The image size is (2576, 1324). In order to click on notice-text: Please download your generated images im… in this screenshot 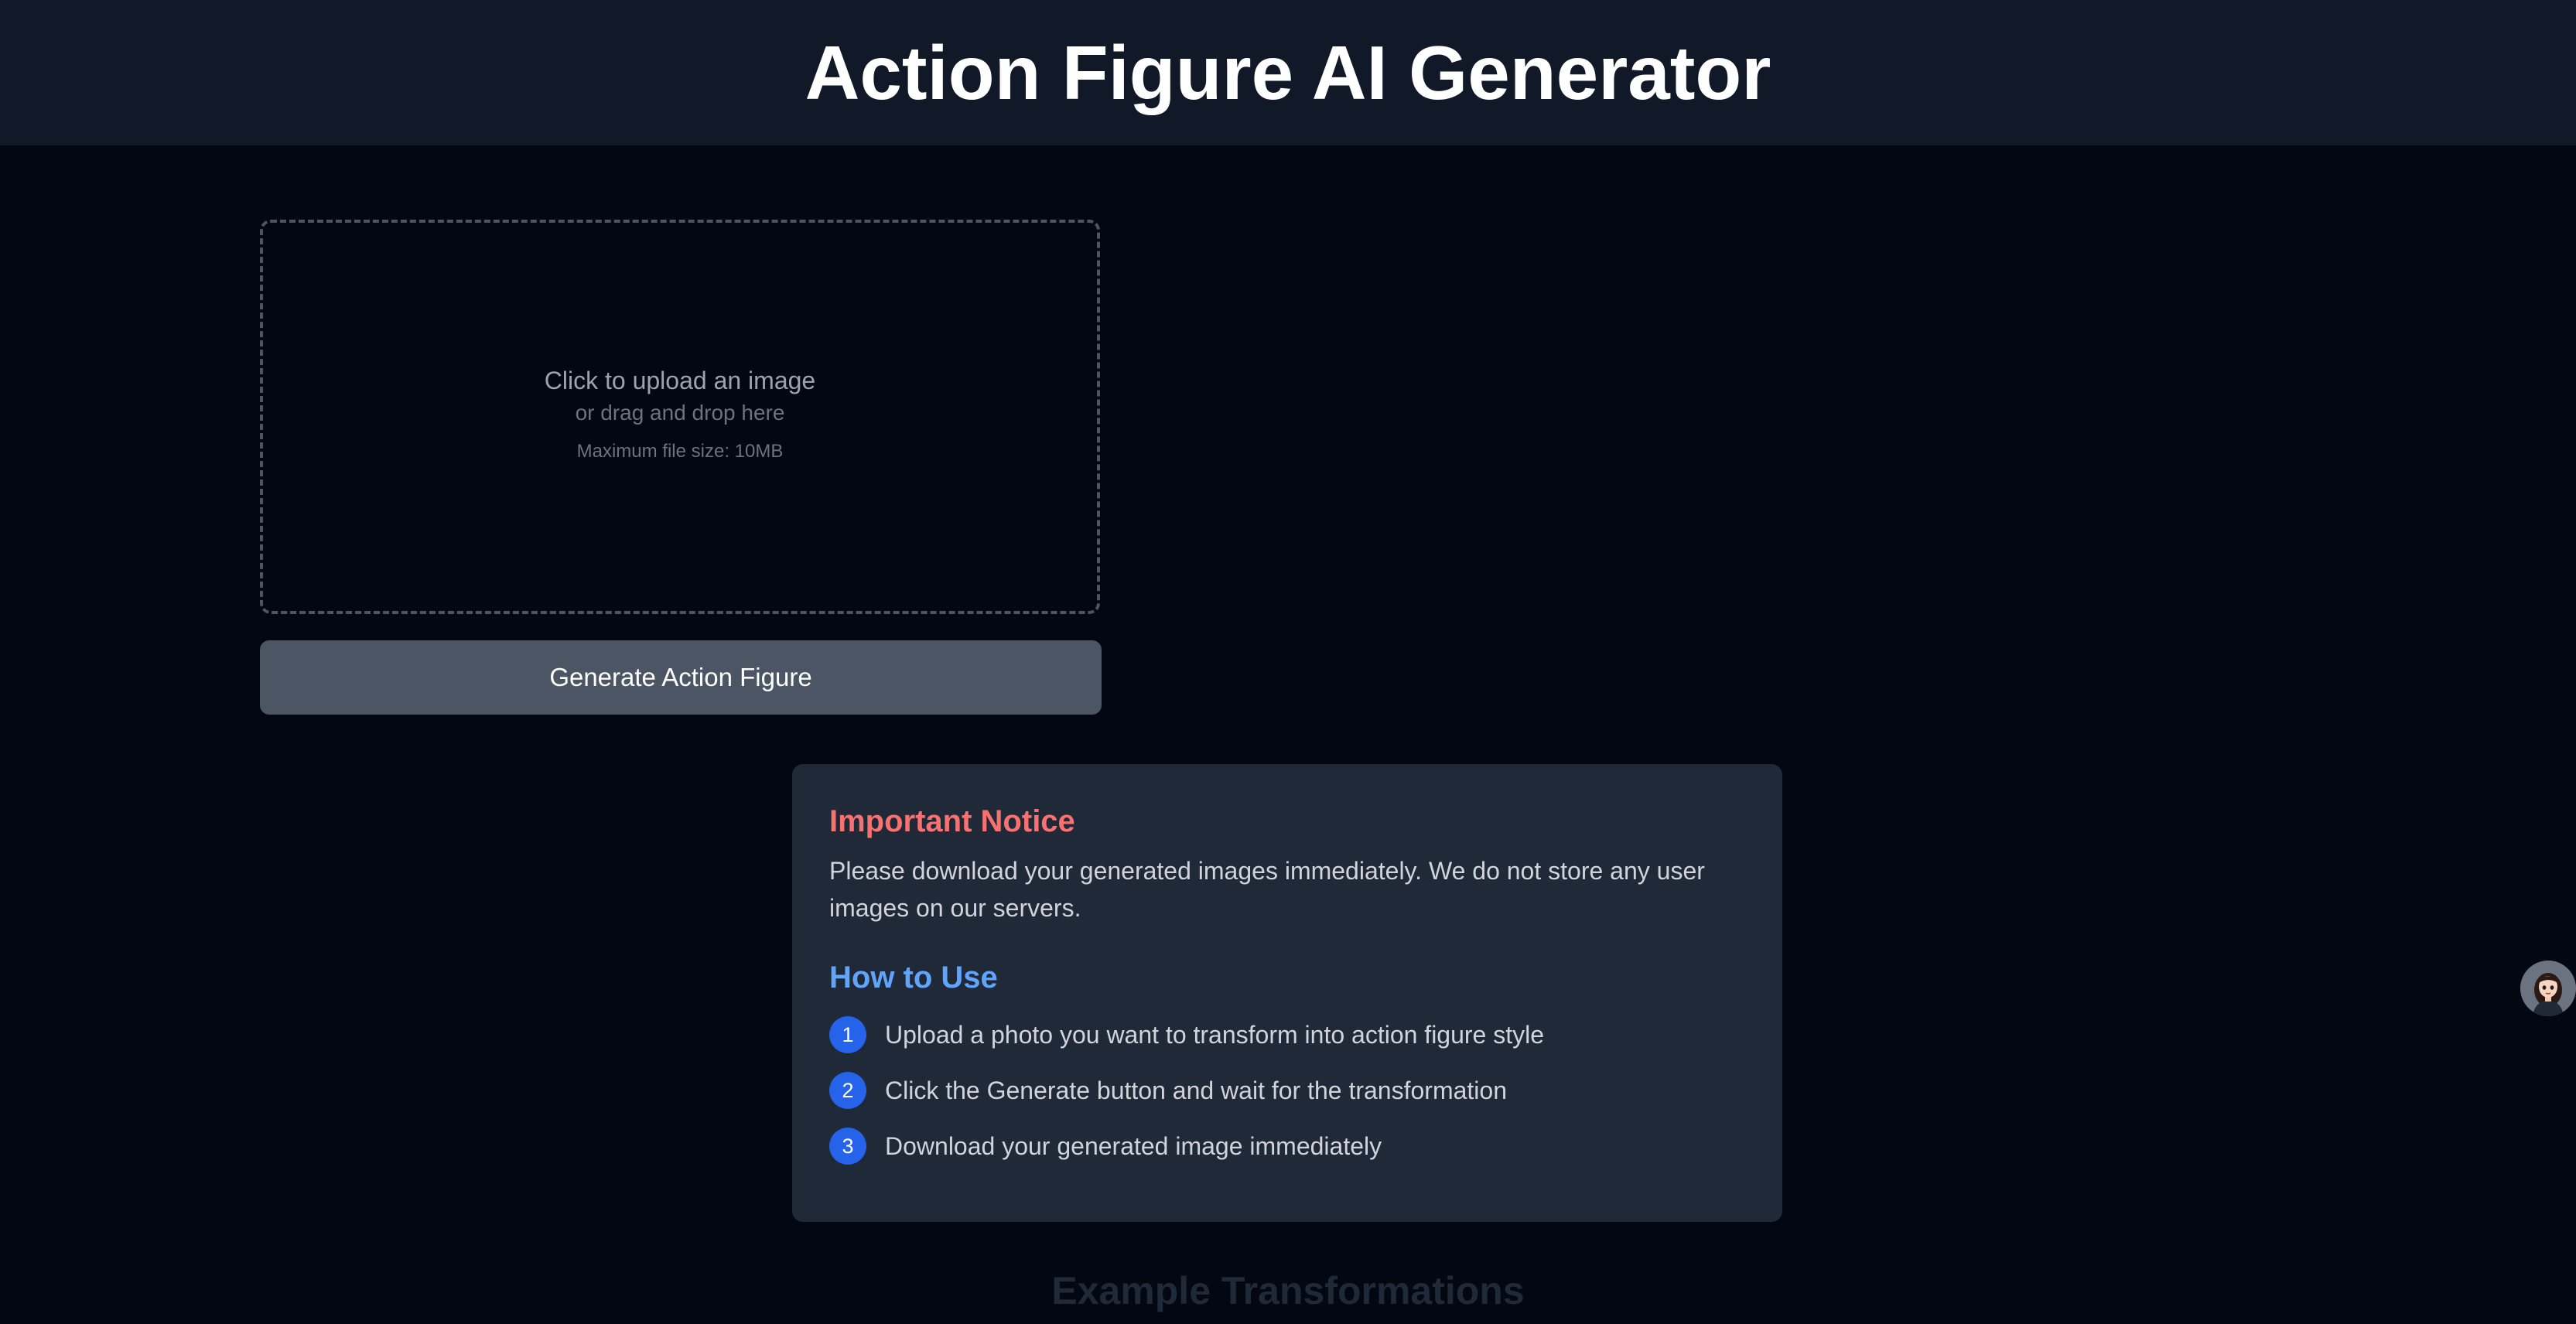, I will do `click(1267, 889)`.